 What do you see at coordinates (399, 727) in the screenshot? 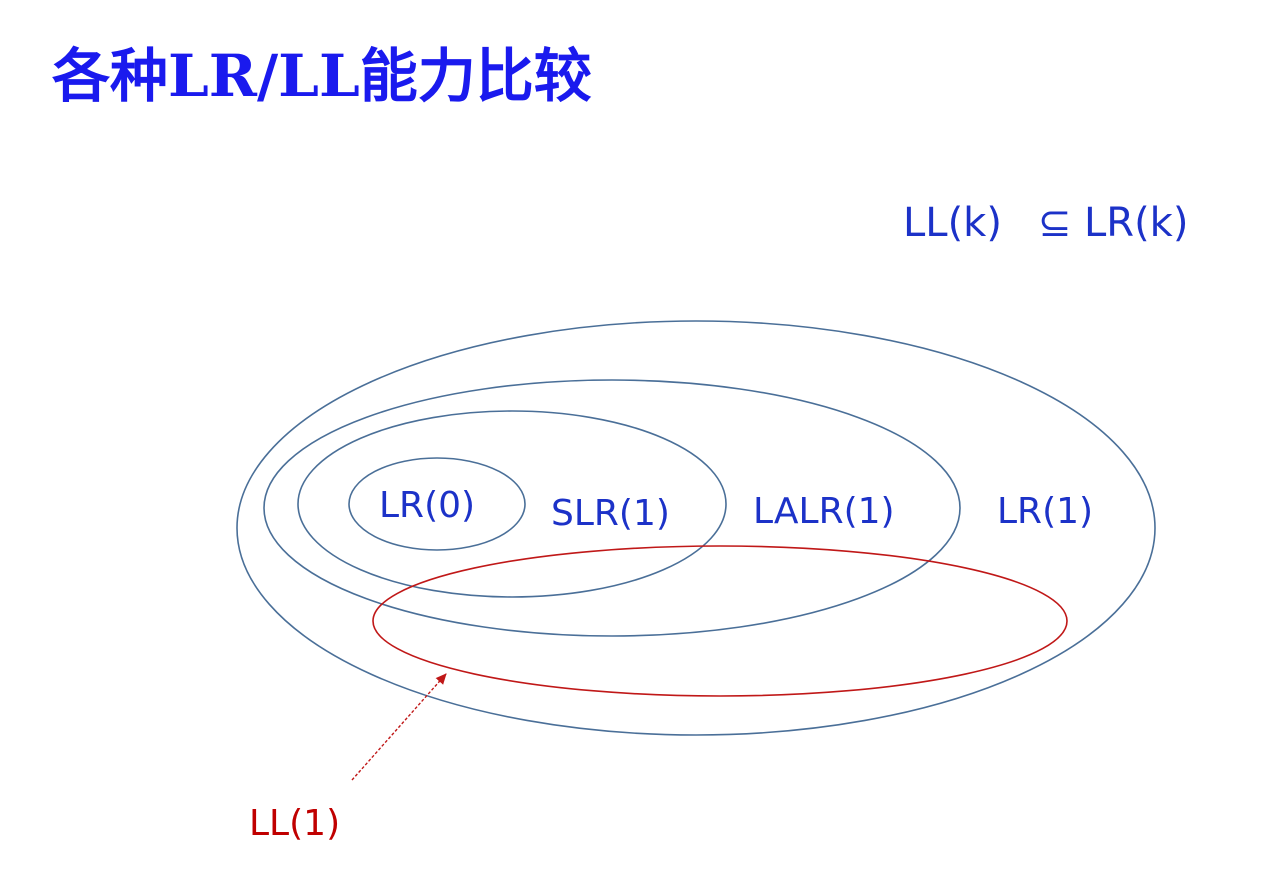
I see `ll1-pointer-arrow` at bounding box center [399, 727].